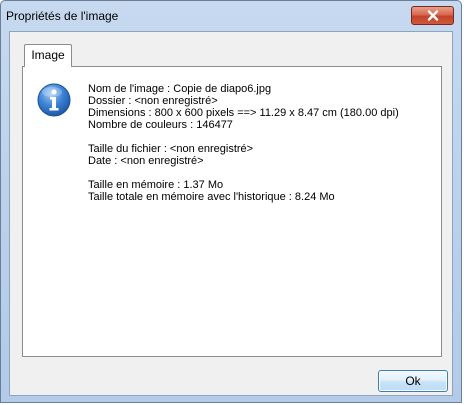  I want to click on info-line-date: Date : <non enregistré>, so click(146, 161).